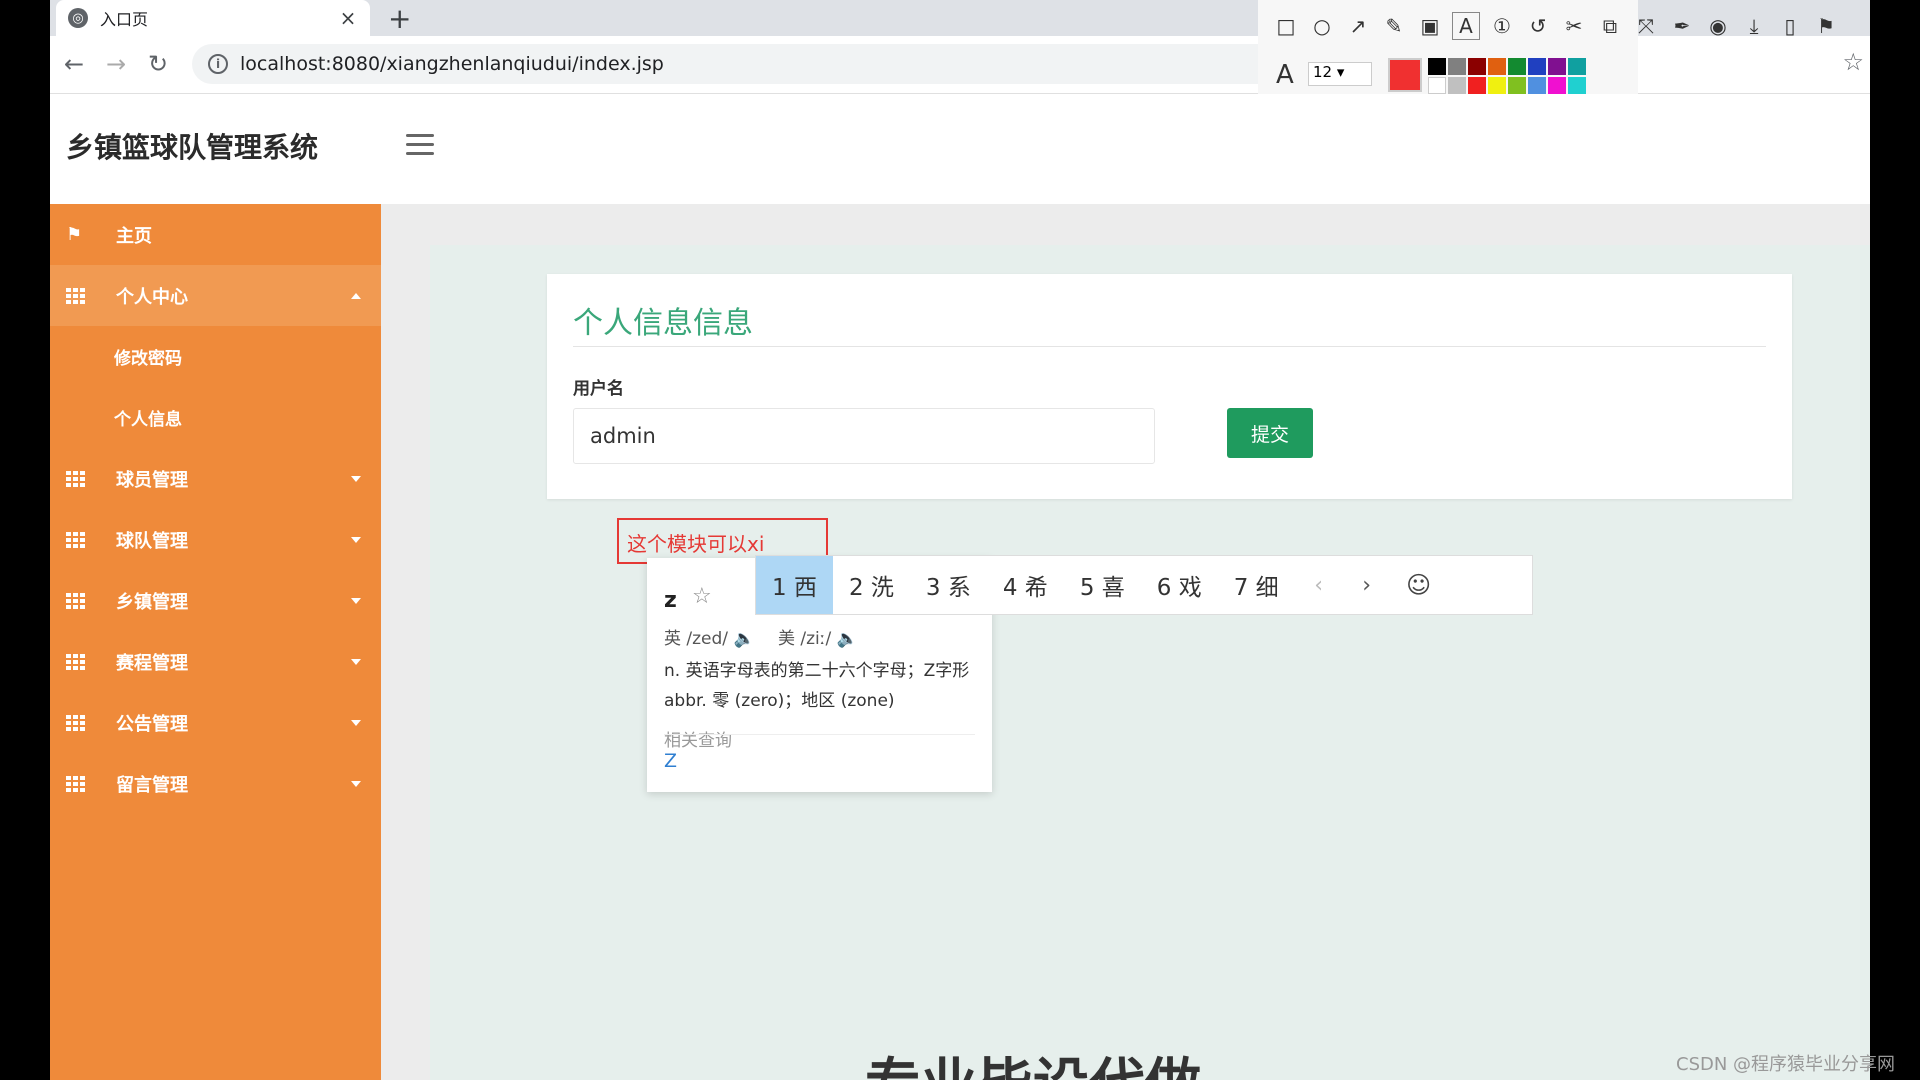  I want to click on snap-tool-icon: ▣, so click(1430, 26).